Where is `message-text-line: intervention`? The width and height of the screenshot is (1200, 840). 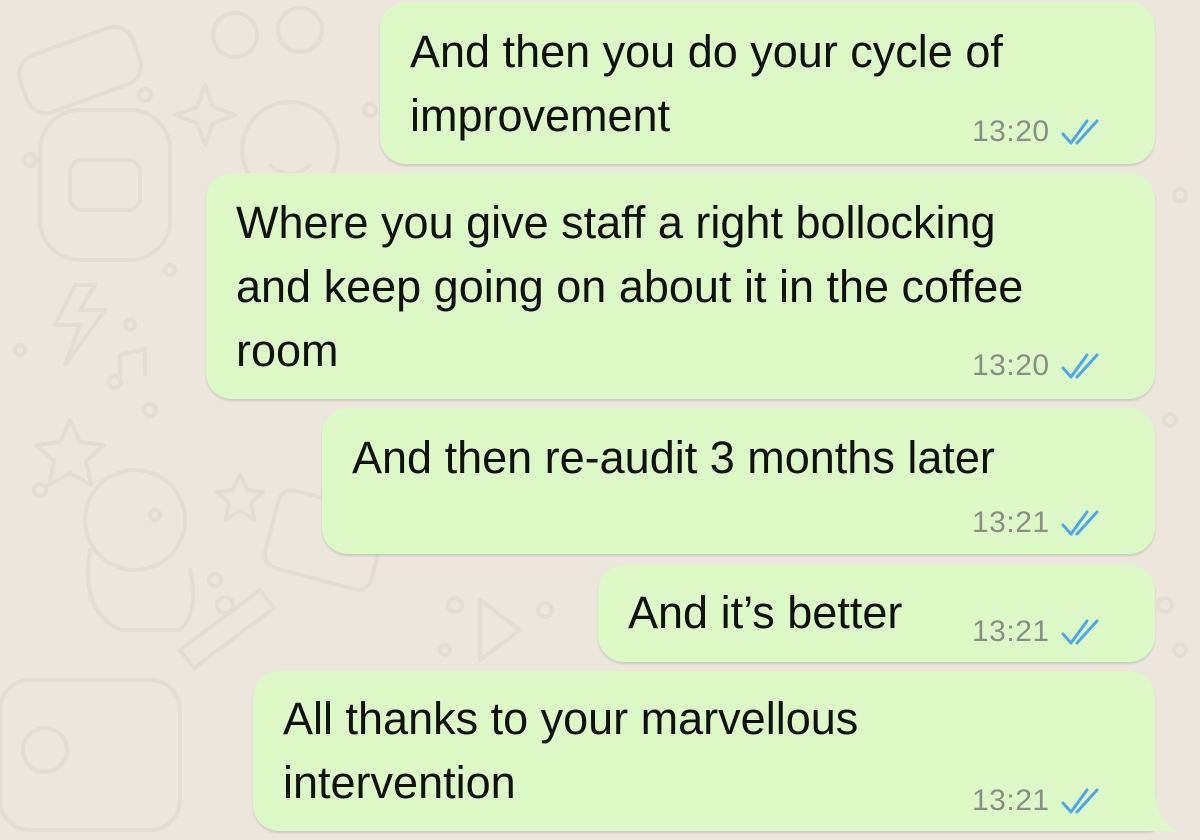 message-text-line: intervention is located at coordinates (399, 782).